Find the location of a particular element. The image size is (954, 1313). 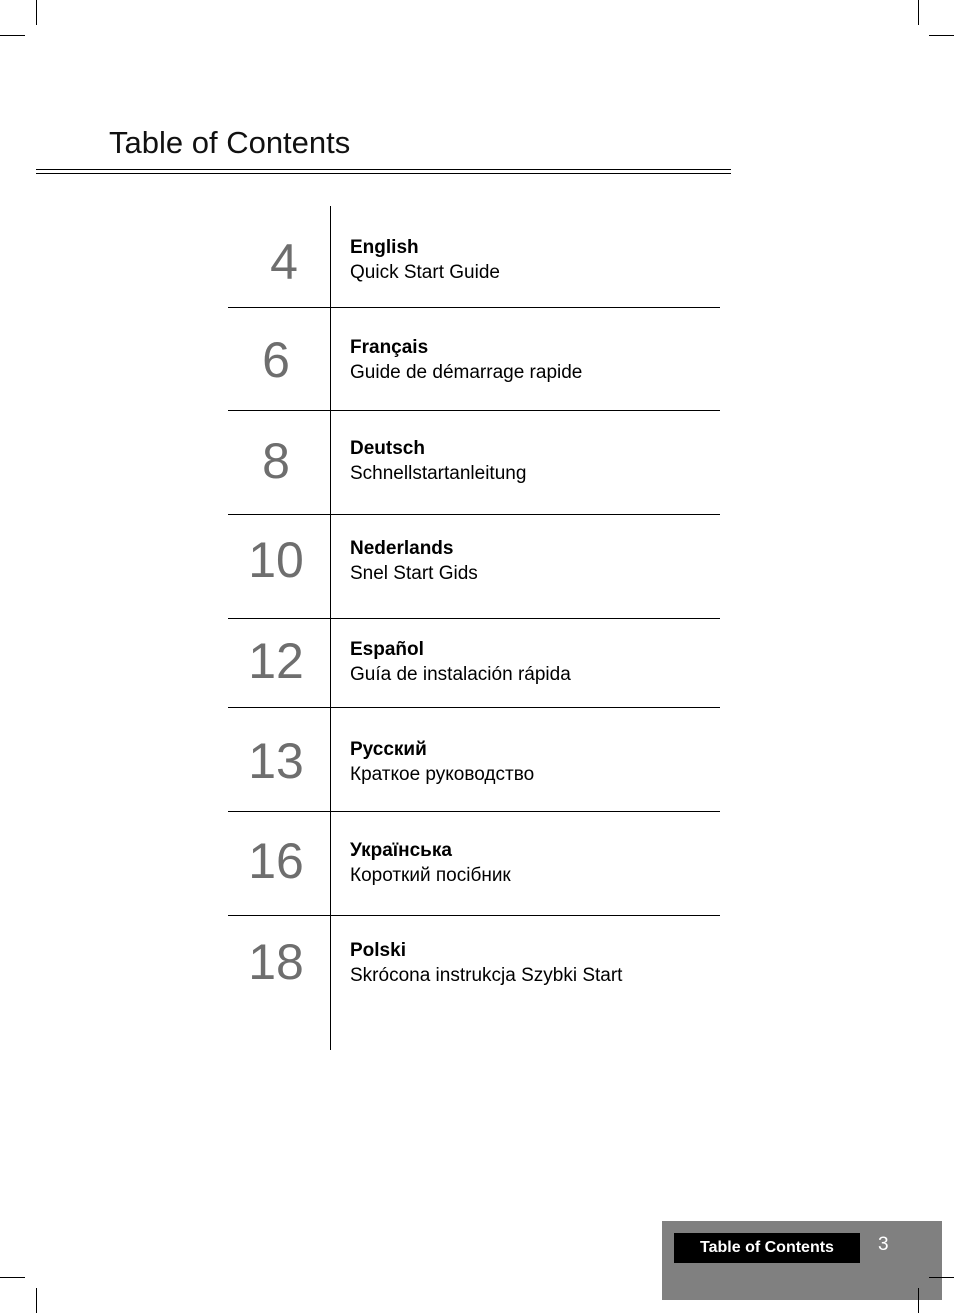

crop-mark-bottom-left-vertical is located at coordinates (36, 1300).